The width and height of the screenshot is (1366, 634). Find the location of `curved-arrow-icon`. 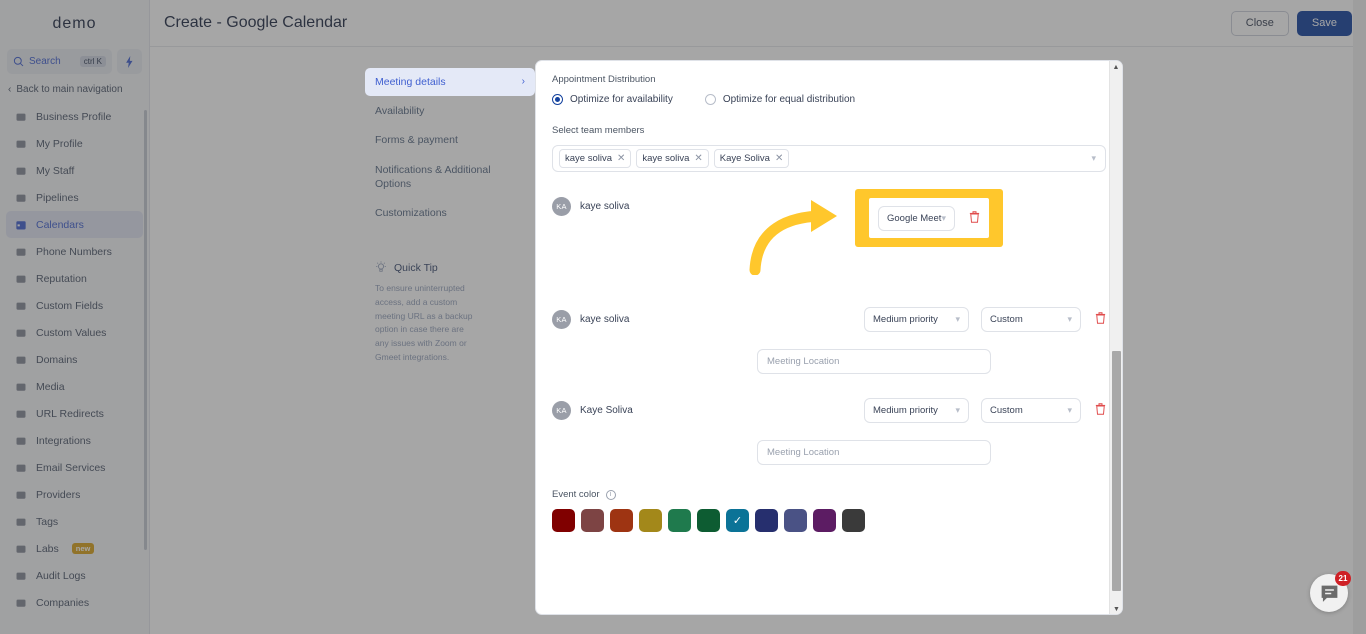

curved-arrow-icon is located at coordinates (793, 237).